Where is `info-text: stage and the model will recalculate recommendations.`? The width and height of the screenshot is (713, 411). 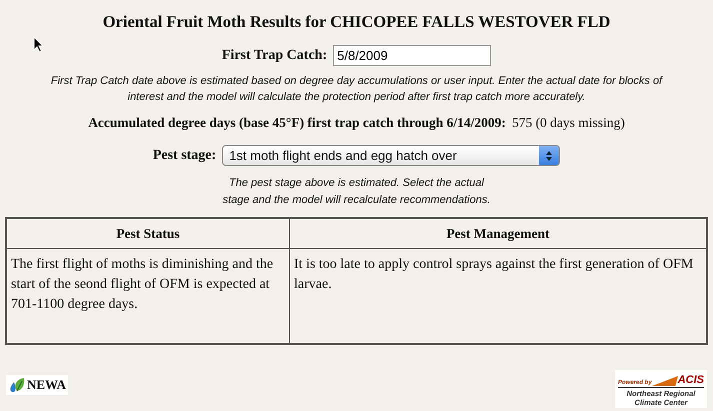 info-text: stage and the model will recalculate recommendations. is located at coordinates (356, 200).